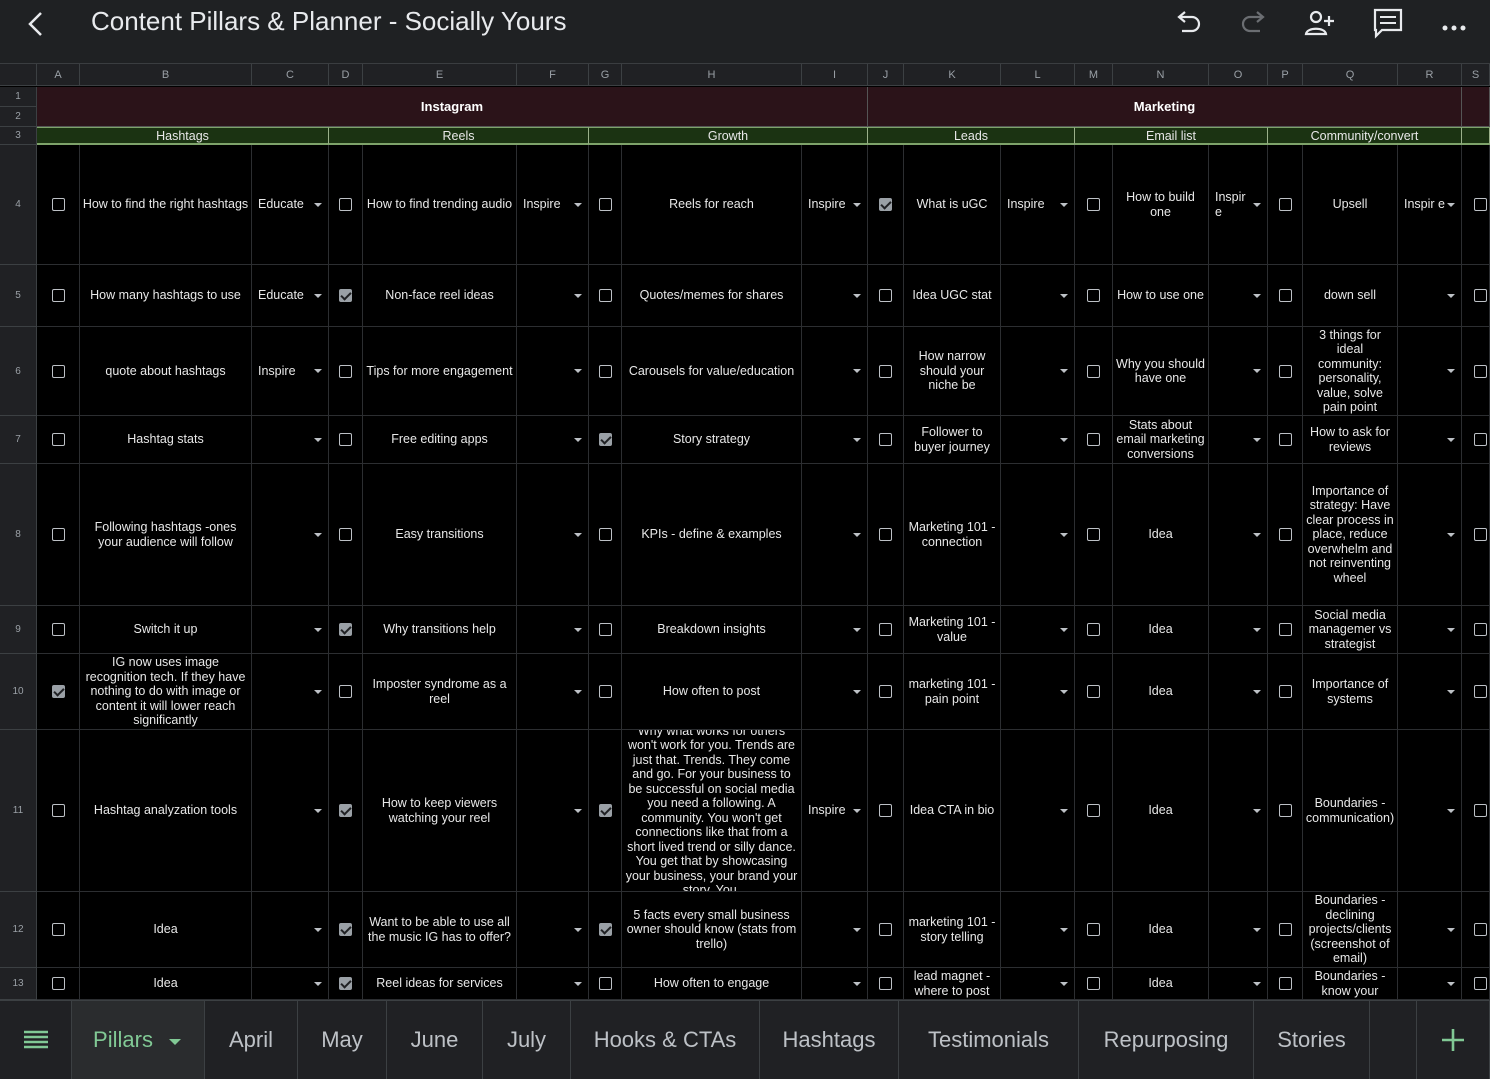  What do you see at coordinates (1350, 692) in the screenshot?
I see `idea-cell: Importance of systems` at bounding box center [1350, 692].